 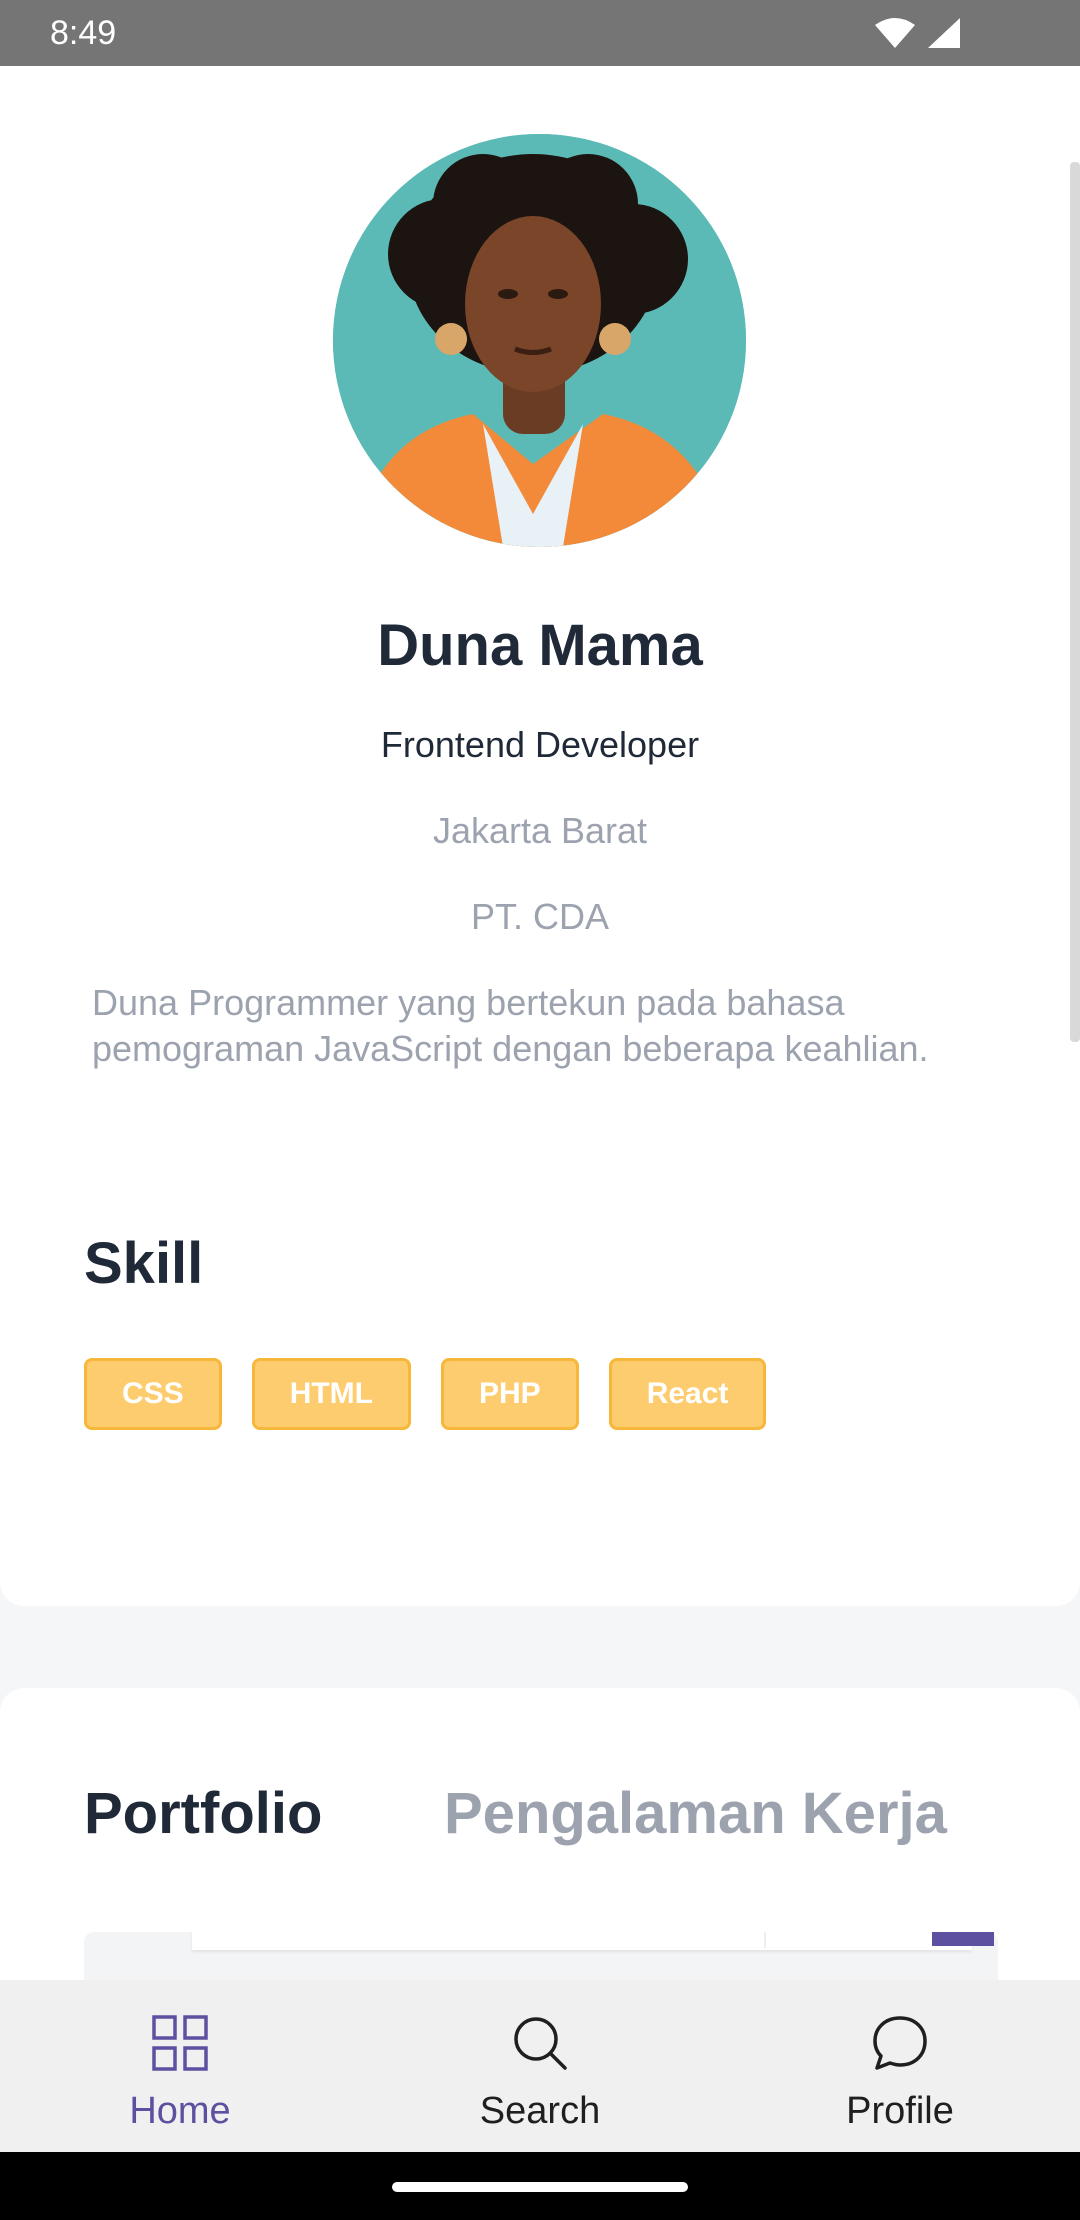 What do you see at coordinates (944, 33) in the screenshot?
I see `cell-signal-icon` at bounding box center [944, 33].